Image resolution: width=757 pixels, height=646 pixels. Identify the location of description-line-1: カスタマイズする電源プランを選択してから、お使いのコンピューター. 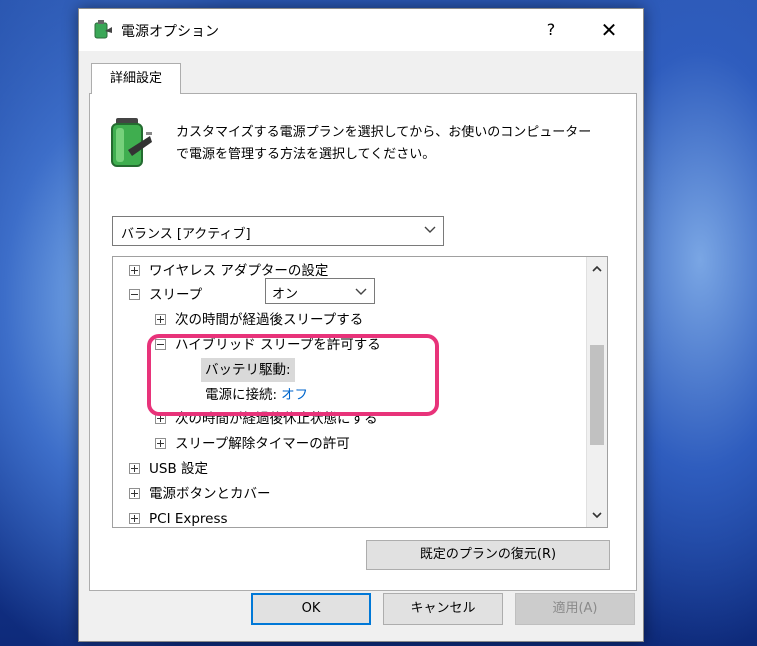
(384, 132).